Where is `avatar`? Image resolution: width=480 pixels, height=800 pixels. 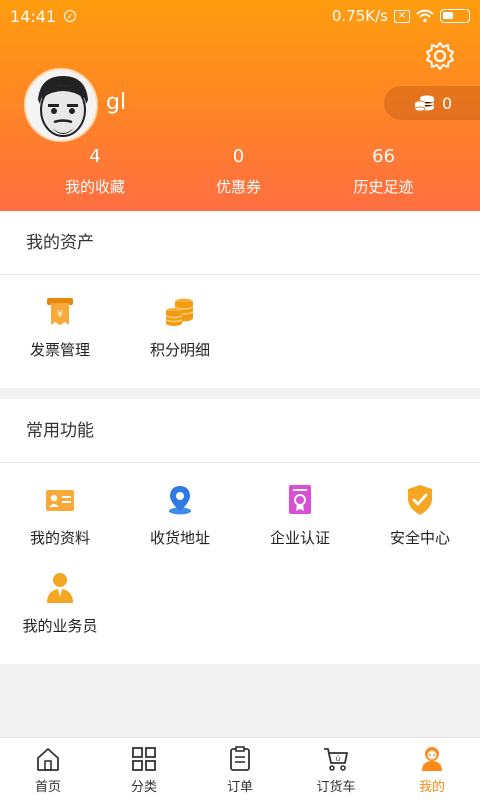
avatar is located at coordinates (61, 105).